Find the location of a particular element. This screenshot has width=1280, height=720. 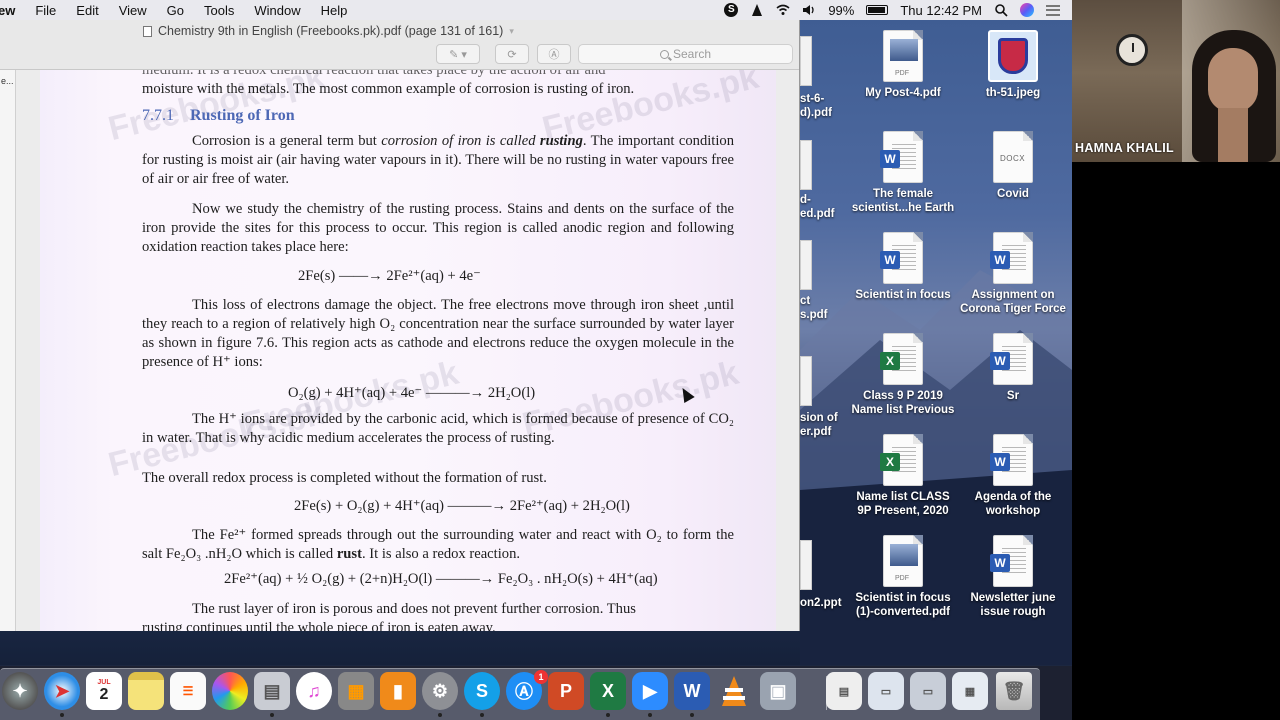

menu-file: File is located at coordinates (45, 10).